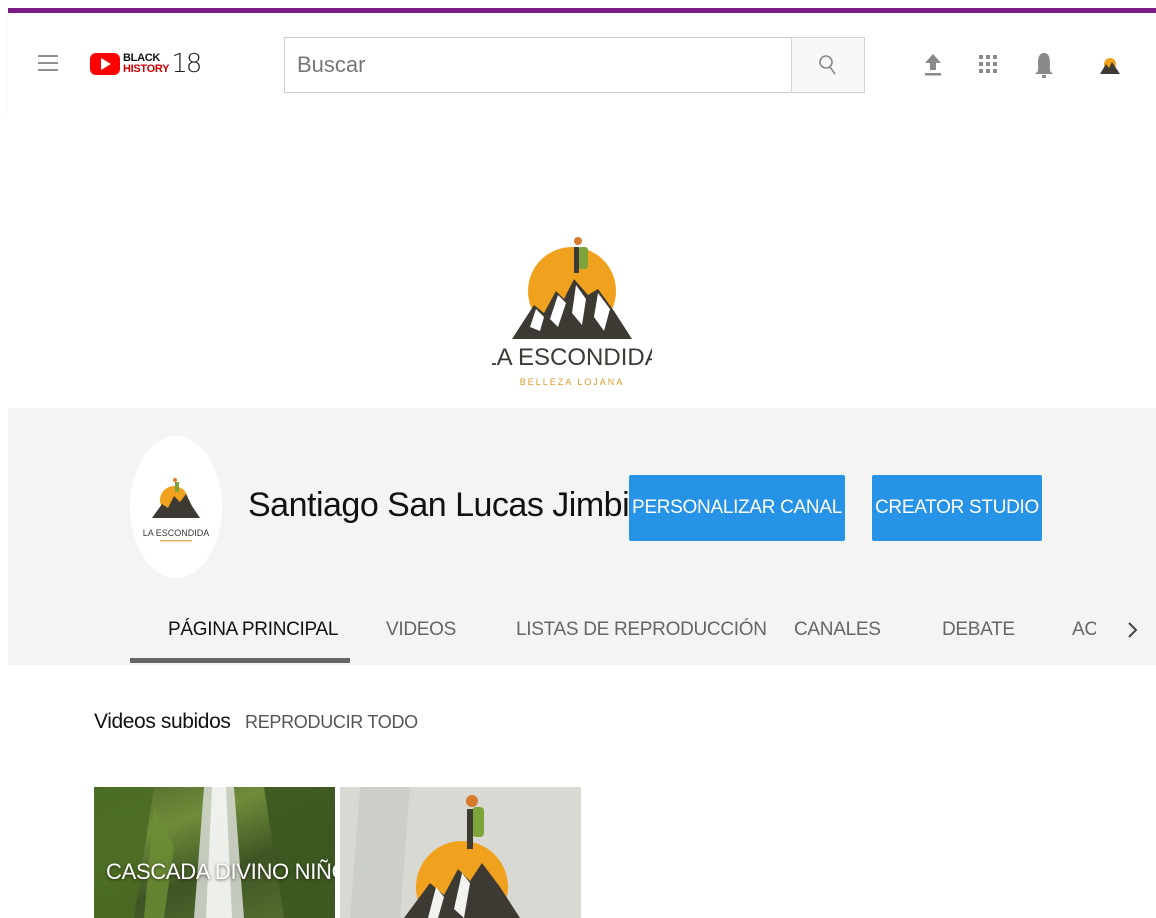 The width and height of the screenshot is (1156, 918). What do you see at coordinates (641, 629) in the screenshot?
I see `tab-playlists: LISTAS DE REPRODUCCIÓN` at bounding box center [641, 629].